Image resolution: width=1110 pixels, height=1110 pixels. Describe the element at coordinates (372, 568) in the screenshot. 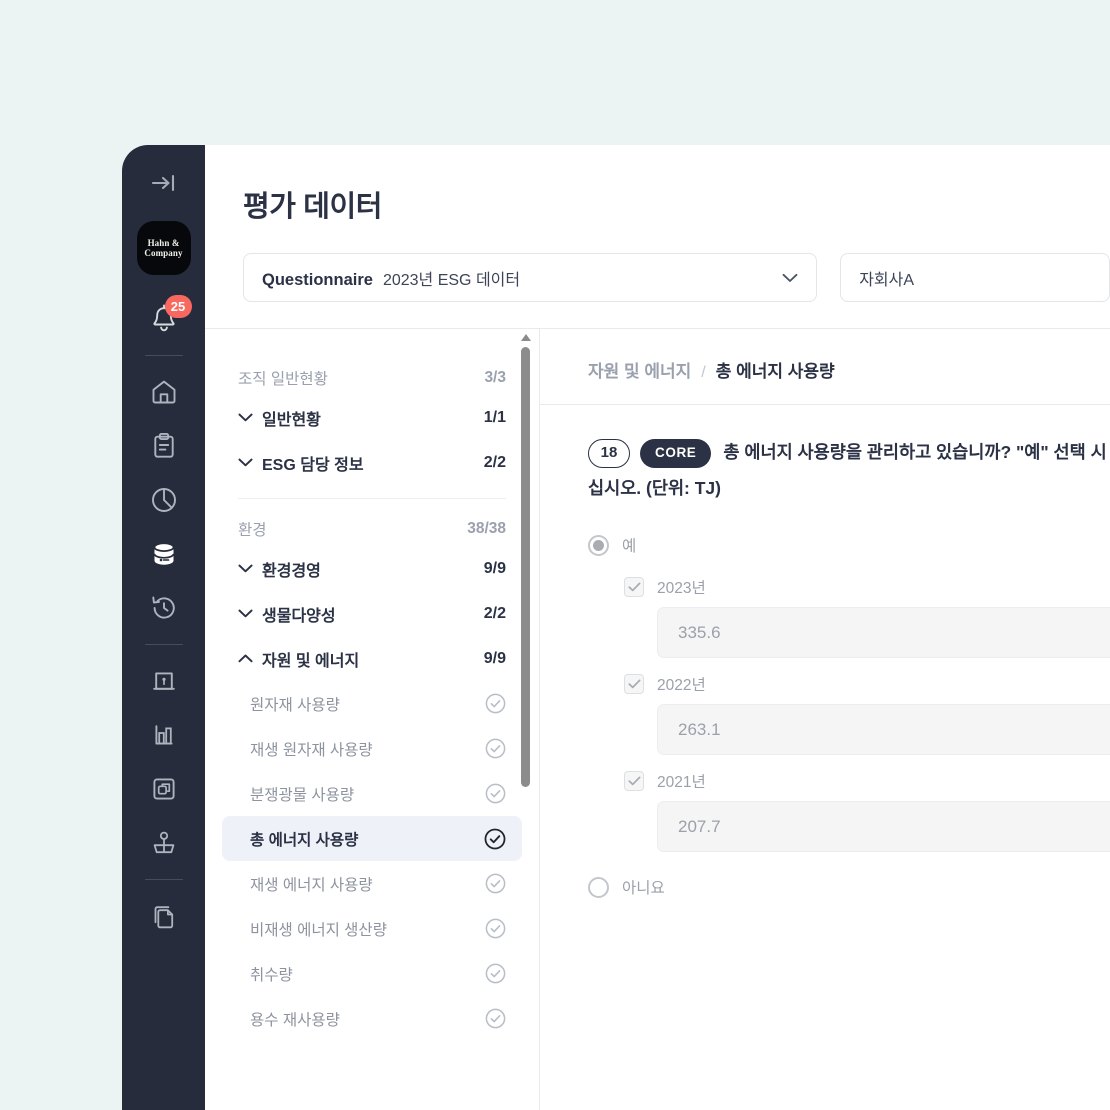

I see `tree-row-env-management: 환경경영 9/9` at that location.